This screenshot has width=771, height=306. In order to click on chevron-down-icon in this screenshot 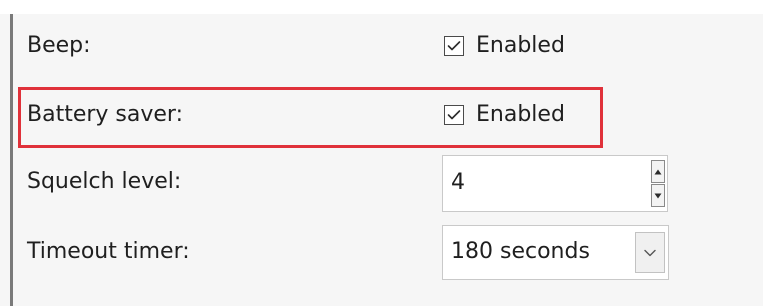, I will do `click(650, 252)`.